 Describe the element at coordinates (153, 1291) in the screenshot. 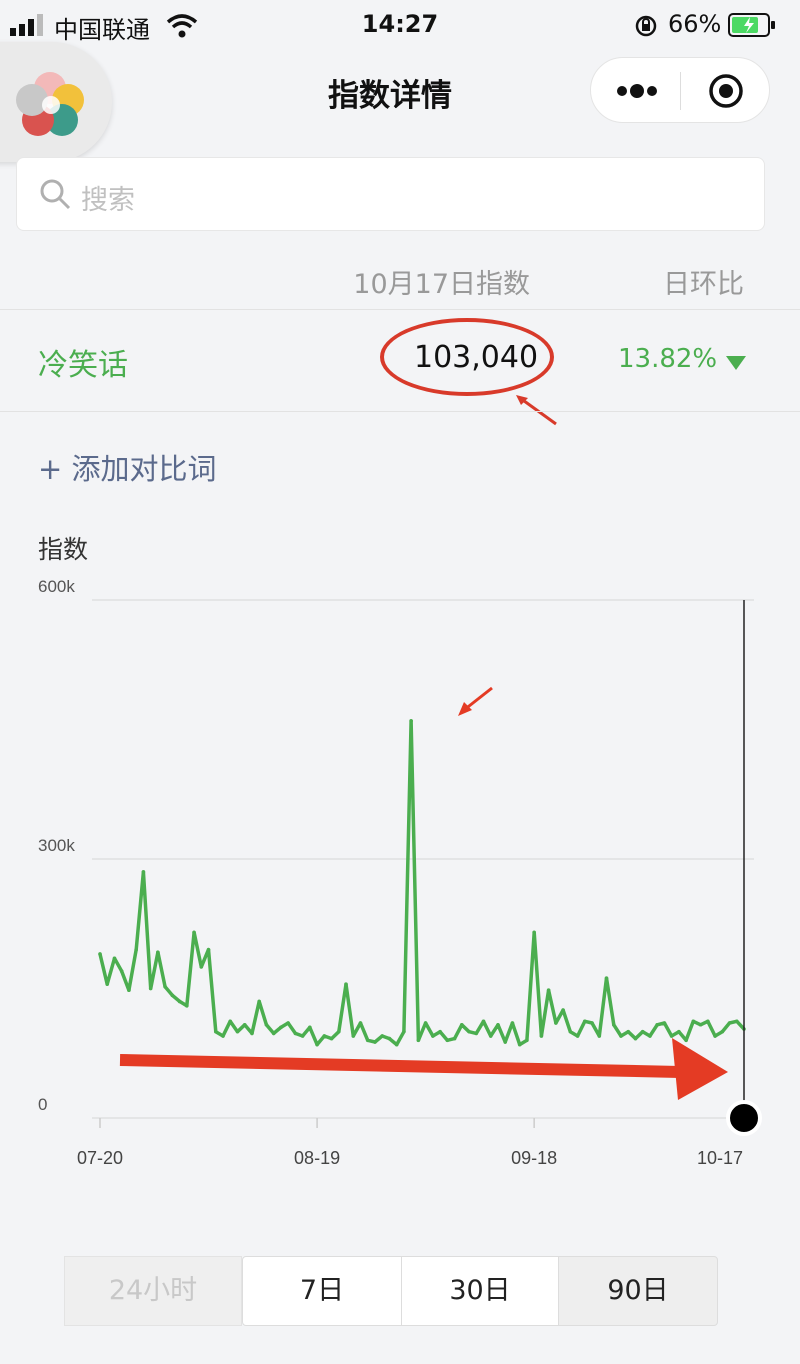

I see `range-24h-button: 24小时` at that location.